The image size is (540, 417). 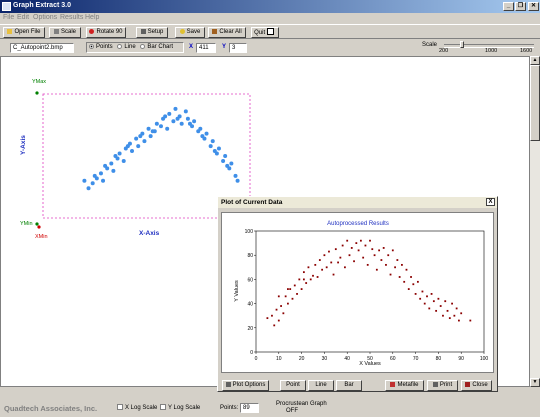 I want to click on close-label: Close, so click(x=480, y=385).